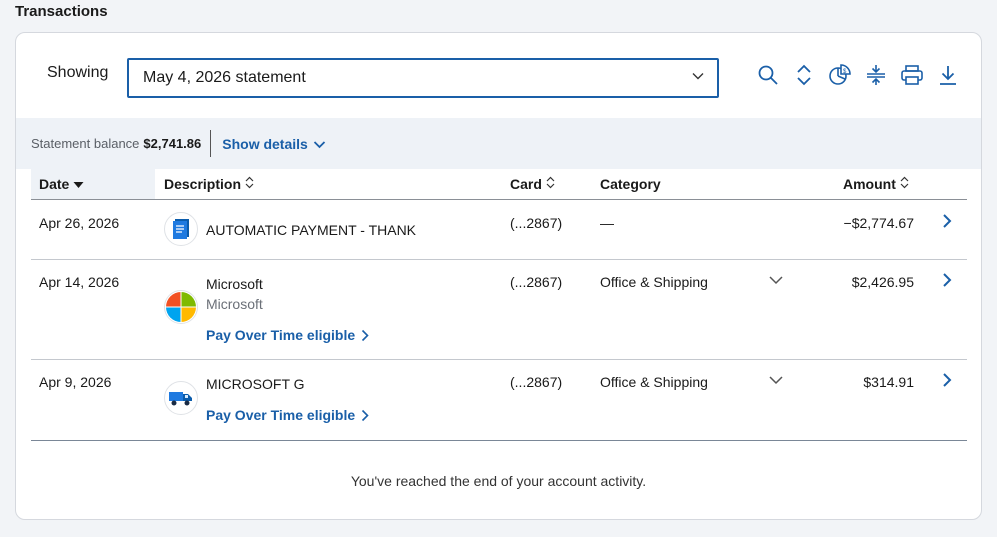 The width and height of the screenshot is (997, 537). Describe the element at coordinates (840, 75) in the screenshot. I see `spending-chart-icon: $` at that location.